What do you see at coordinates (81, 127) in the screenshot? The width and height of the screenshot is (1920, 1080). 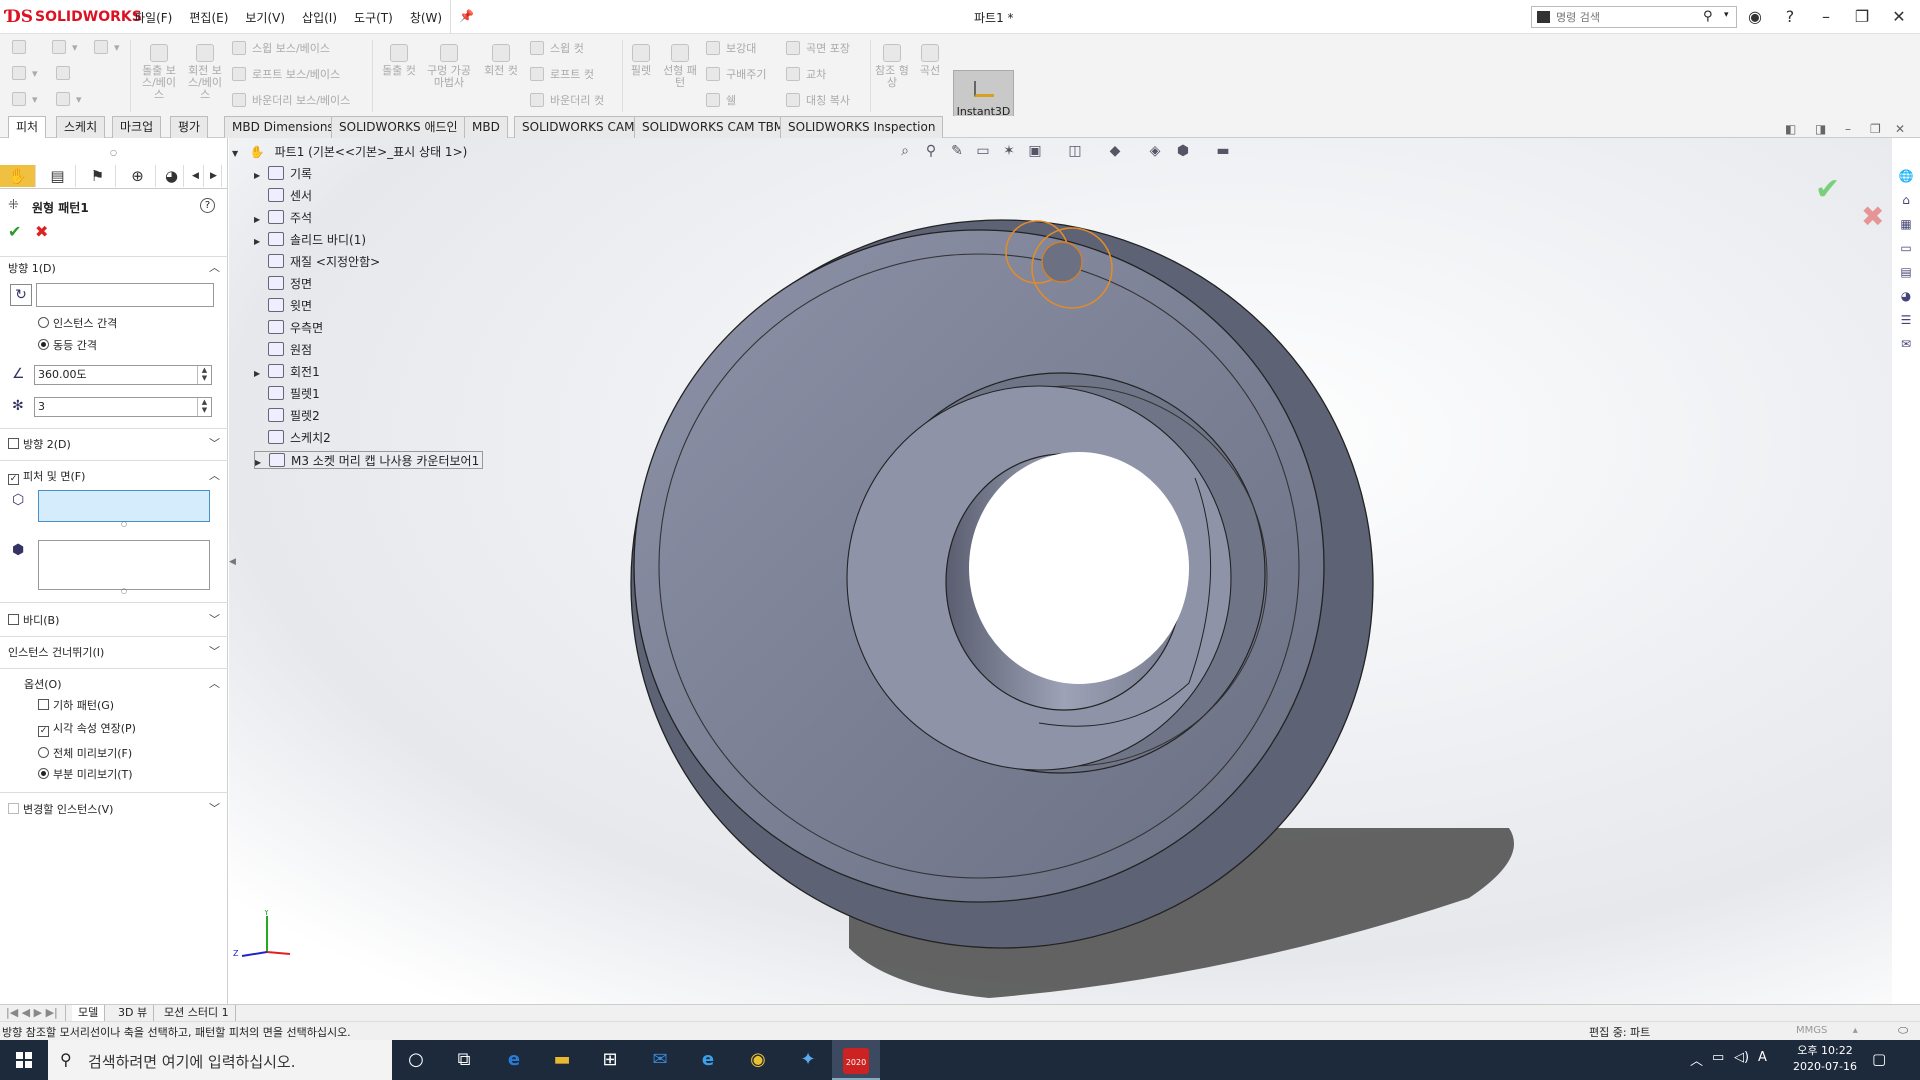 I see `tab-sketch: 스케치` at bounding box center [81, 127].